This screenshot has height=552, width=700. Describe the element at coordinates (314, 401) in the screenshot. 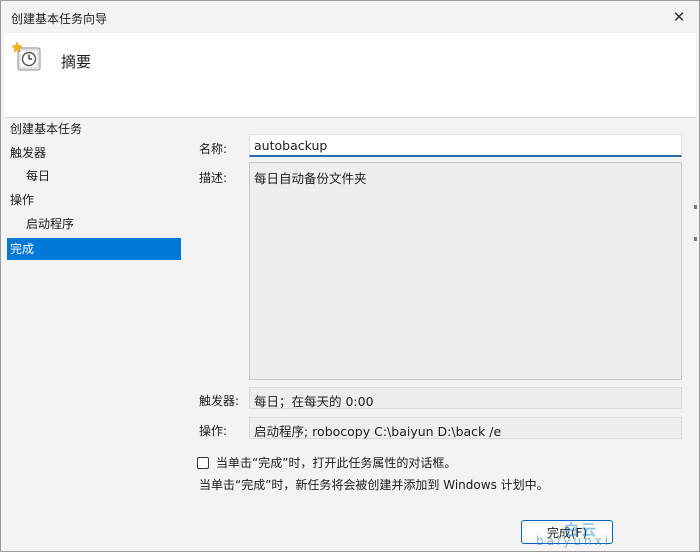

I see `trigger-value: 每日；在每天的 0:00` at that location.